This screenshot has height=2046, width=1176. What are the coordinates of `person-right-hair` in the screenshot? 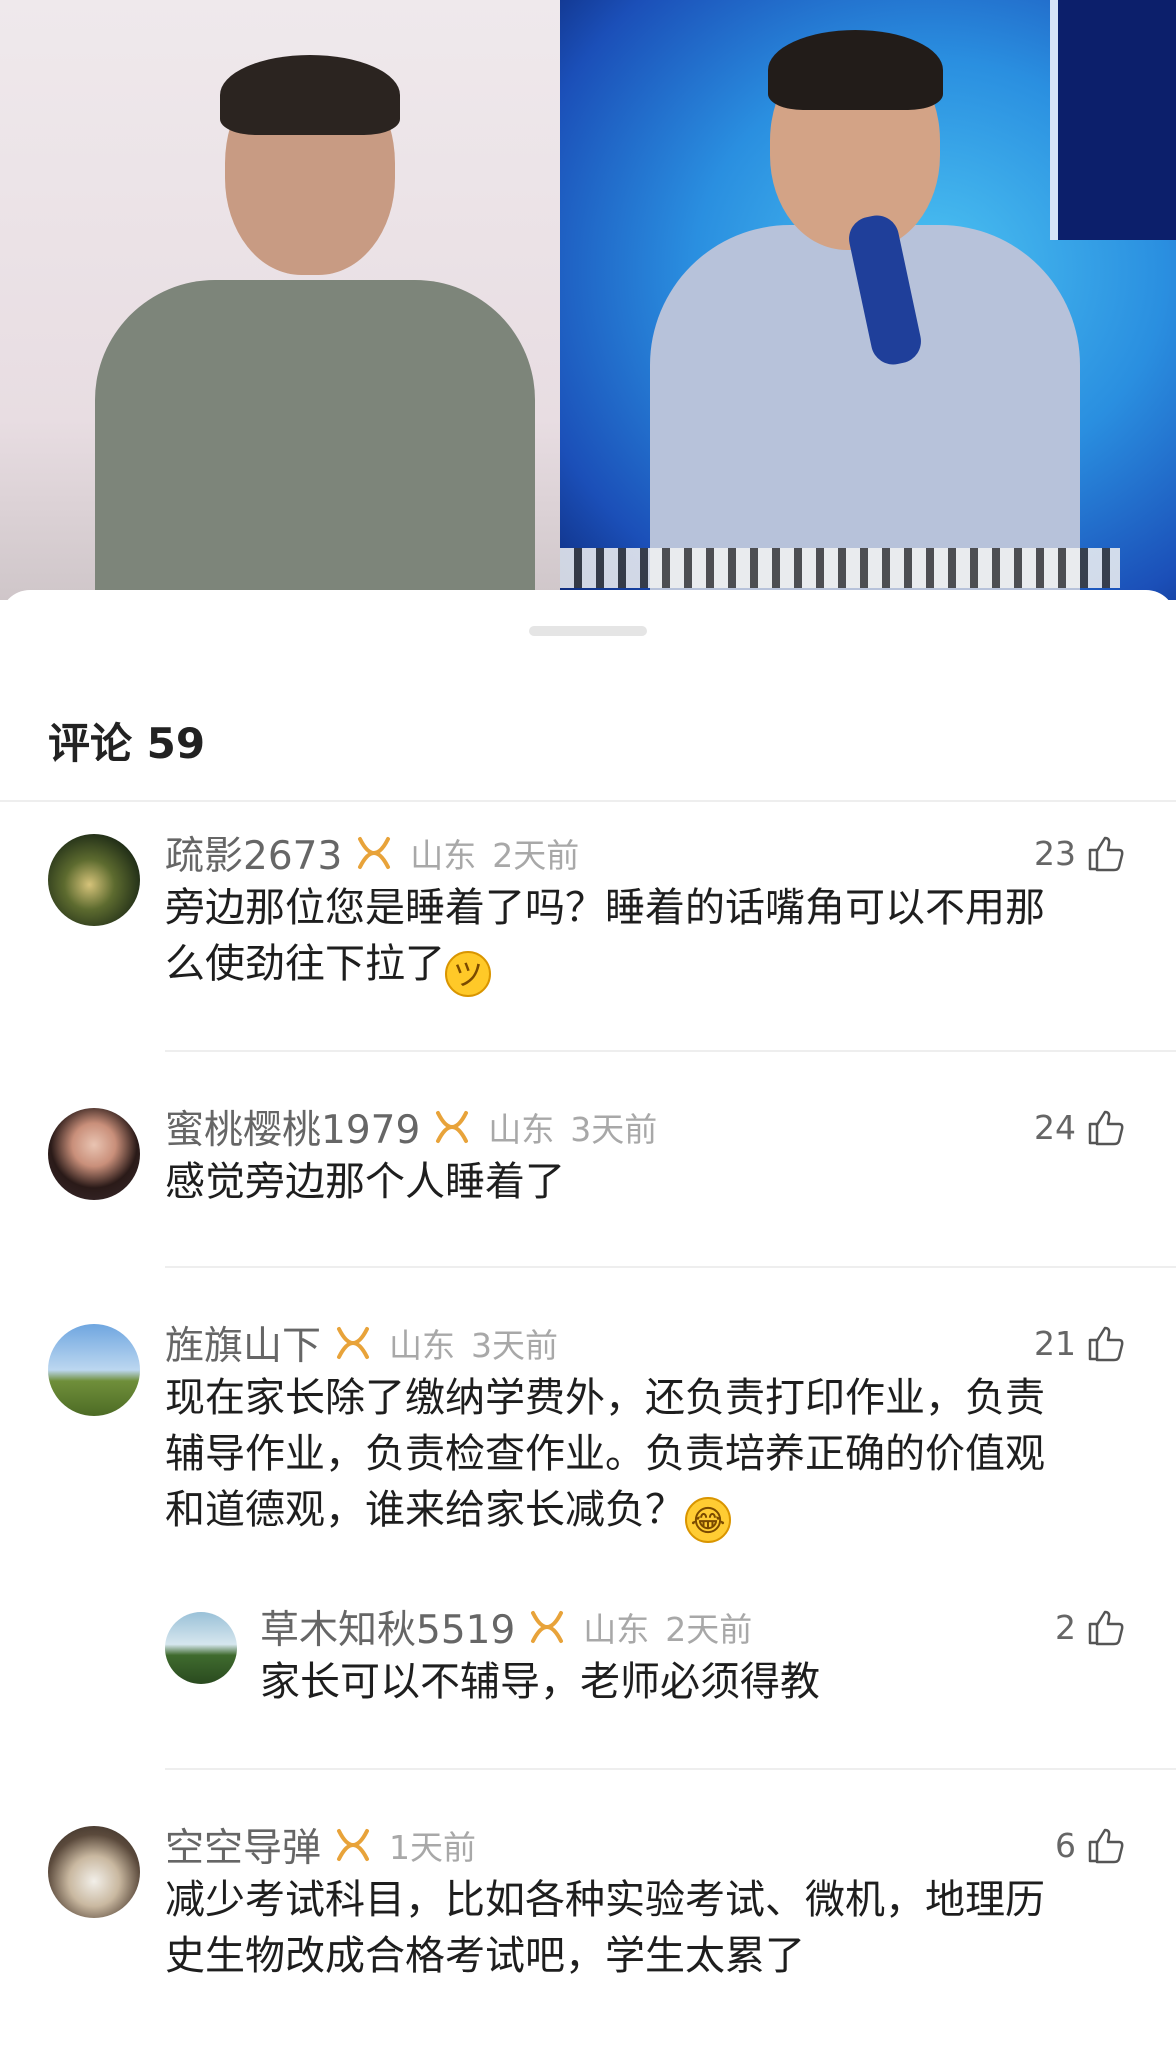 It's located at (855, 70).